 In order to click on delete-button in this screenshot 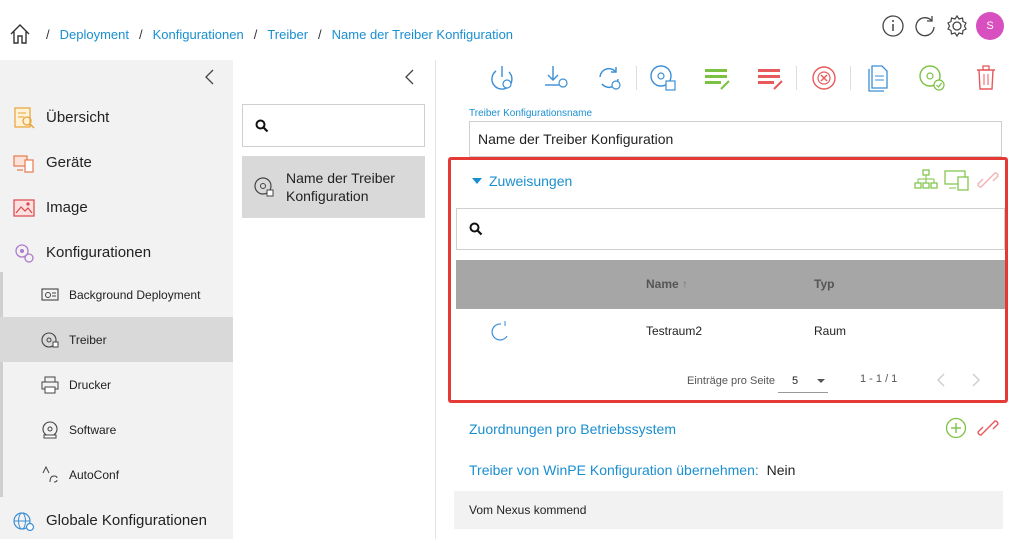, I will do `click(986, 78)`.